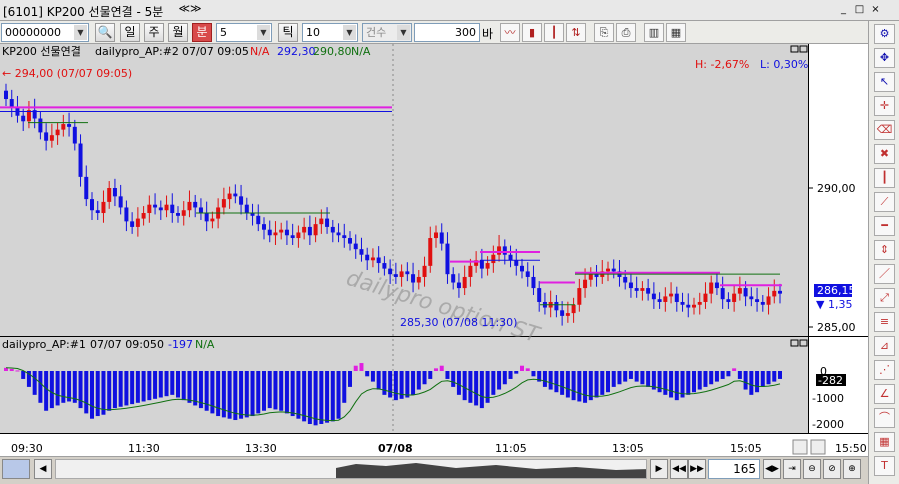  I want to click on scroll-last-button: ▶▶, so click(697, 469).